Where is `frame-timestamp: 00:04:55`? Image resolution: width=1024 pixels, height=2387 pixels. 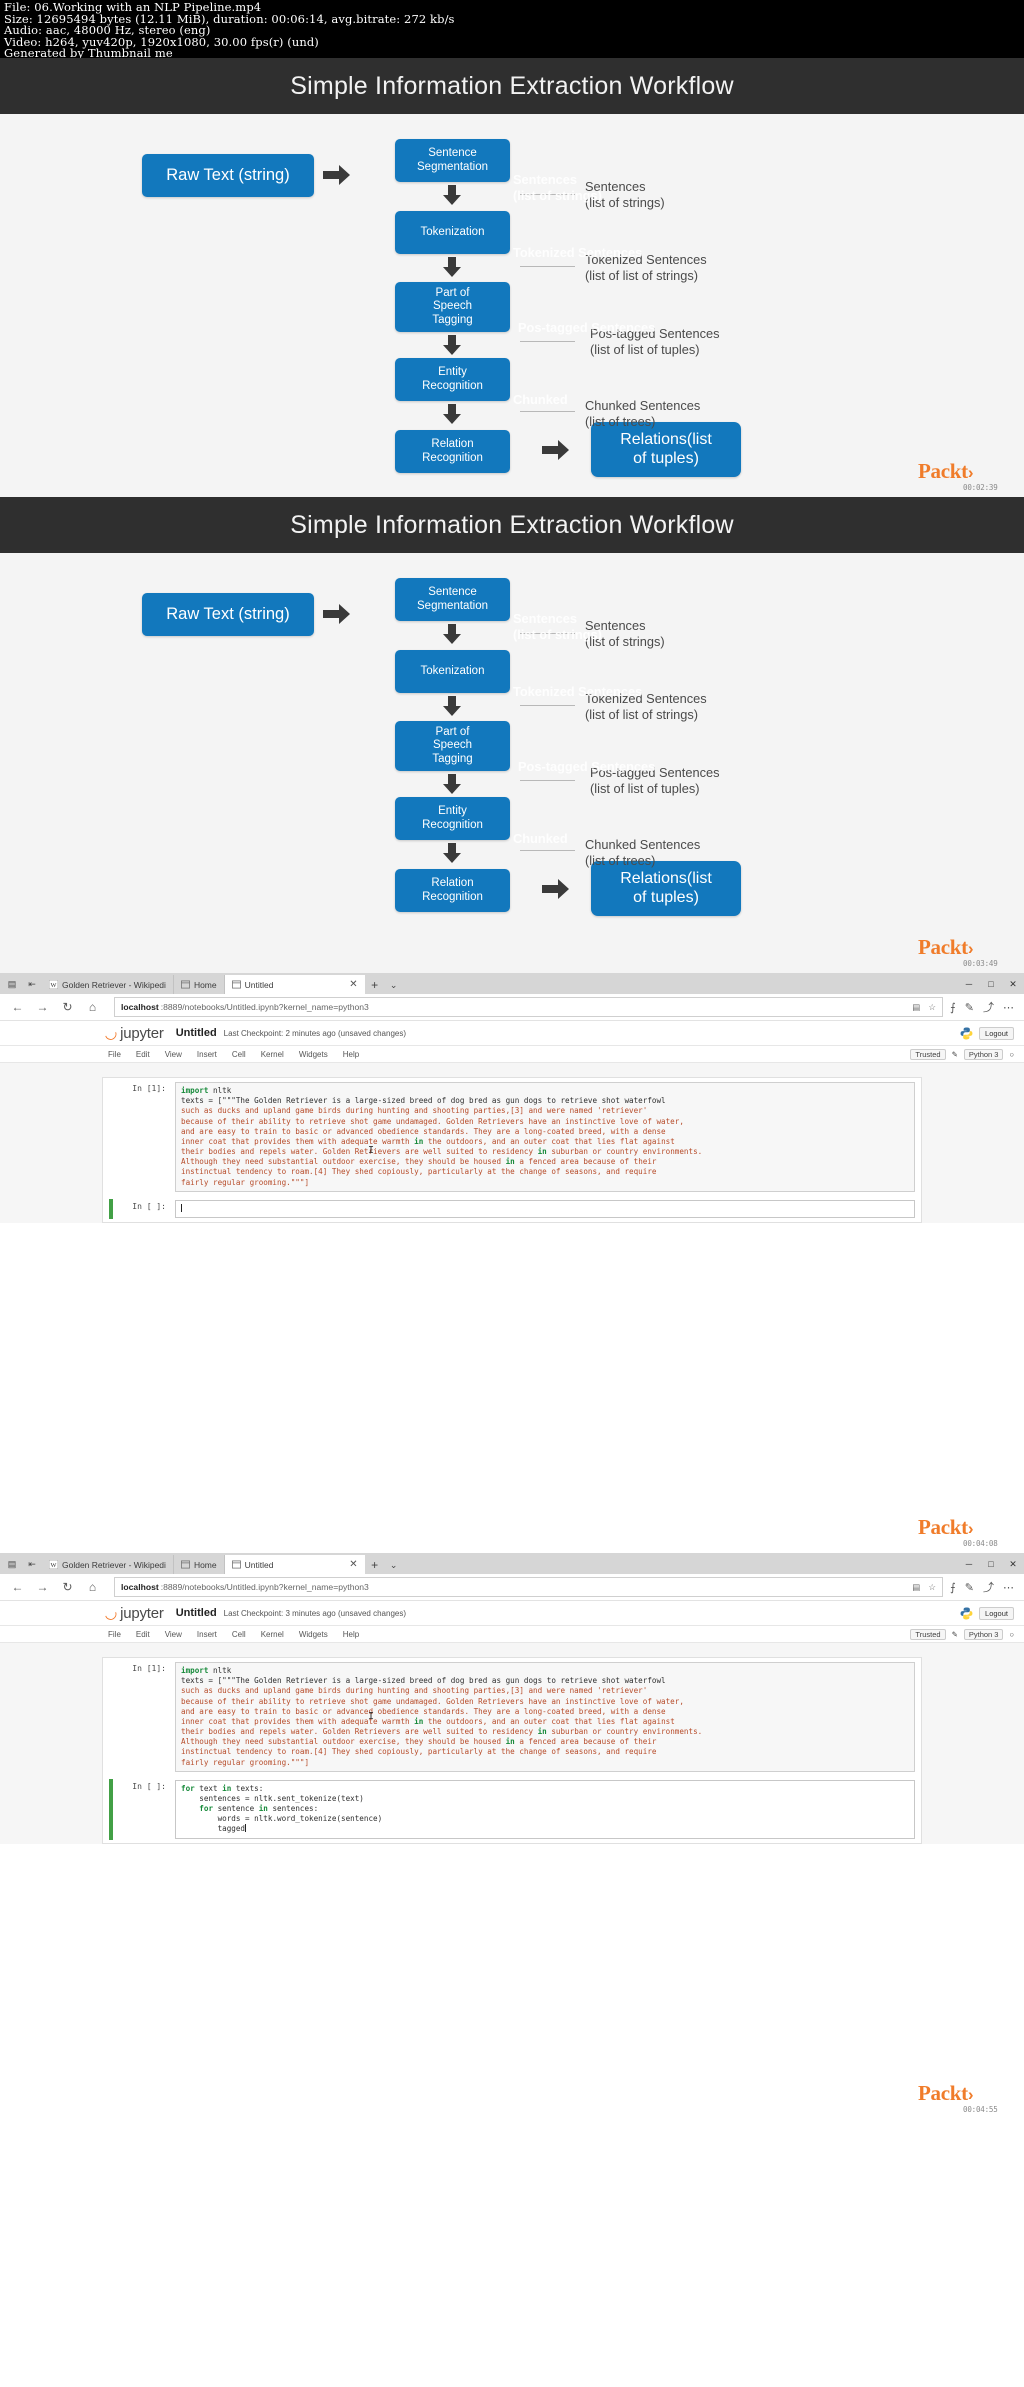 frame-timestamp: 00:04:55 is located at coordinates (980, 2109).